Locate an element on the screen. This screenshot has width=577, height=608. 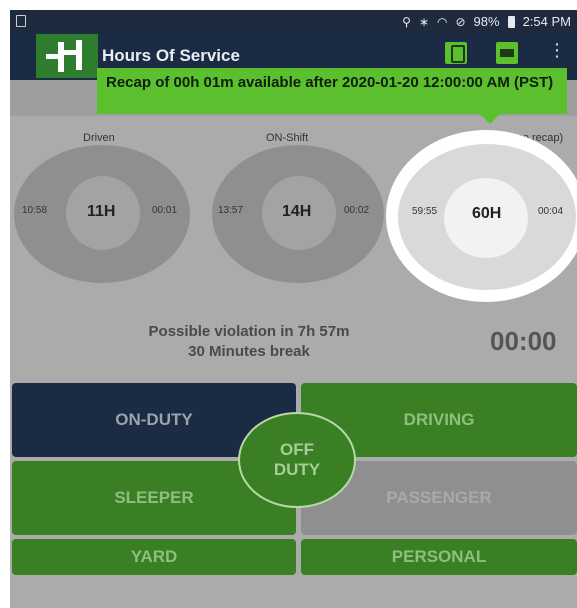
bluetooth-icon: ∗ is located at coordinates (423, 21).